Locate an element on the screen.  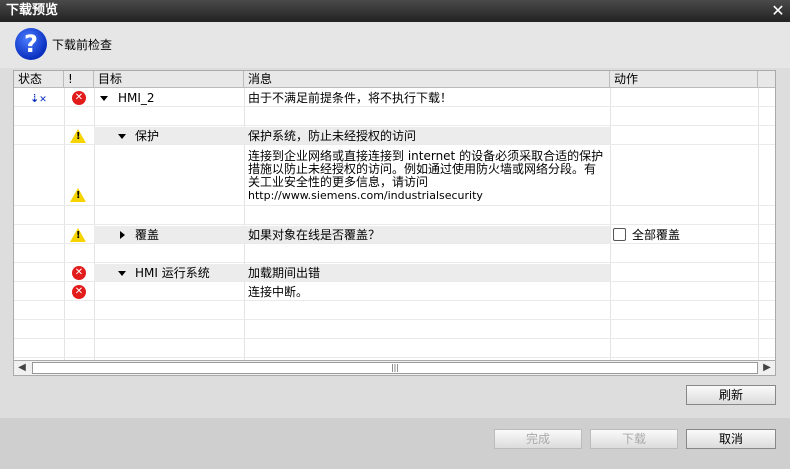
refresh-button: 刷新 is located at coordinates (731, 395).